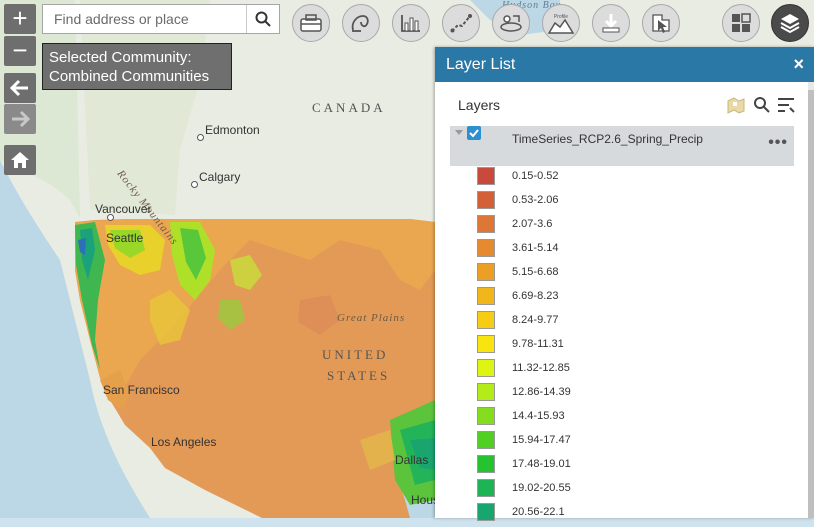  I want to click on chart-icon, so click(410, 23).